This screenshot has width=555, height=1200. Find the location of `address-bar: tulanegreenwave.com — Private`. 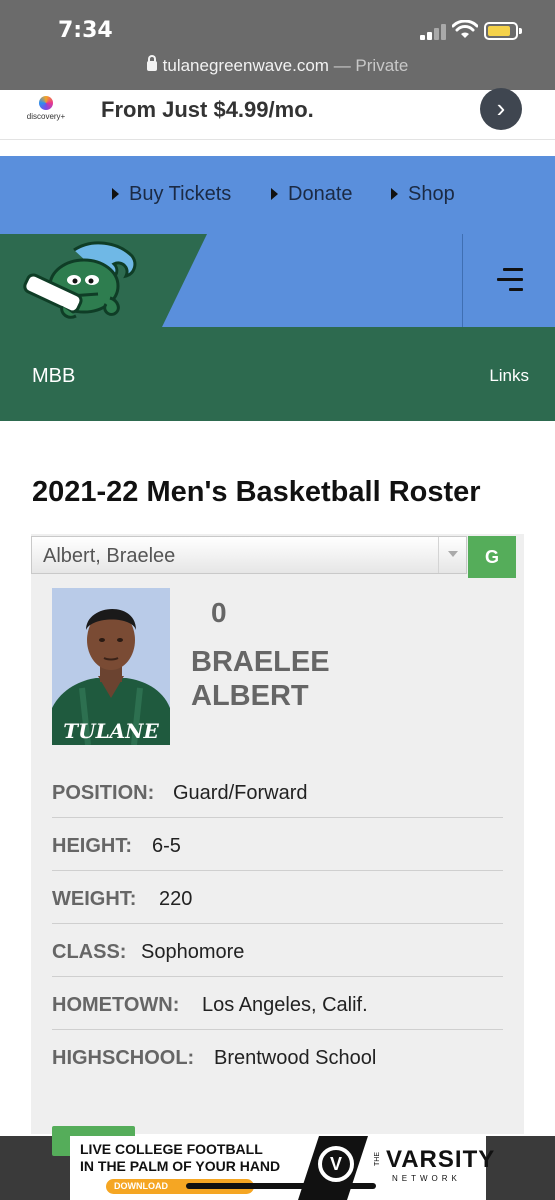

address-bar: tulanegreenwave.com — Private is located at coordinates (277, 65).